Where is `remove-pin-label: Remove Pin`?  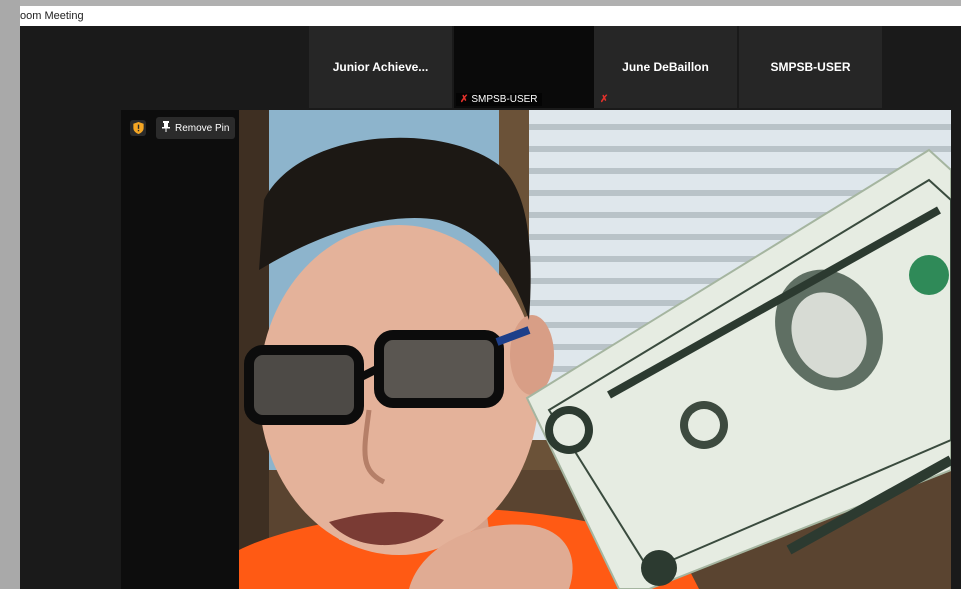
remove-pin-label: Remove Pin is located at coordinates (202, 128).